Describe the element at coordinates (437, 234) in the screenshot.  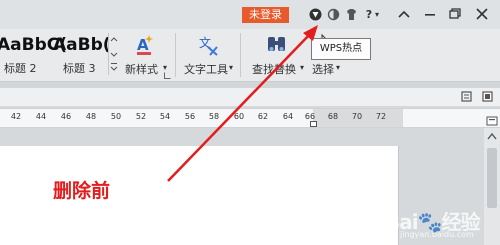
I see `watermark-url: jingyan.baidu.com` at that location.